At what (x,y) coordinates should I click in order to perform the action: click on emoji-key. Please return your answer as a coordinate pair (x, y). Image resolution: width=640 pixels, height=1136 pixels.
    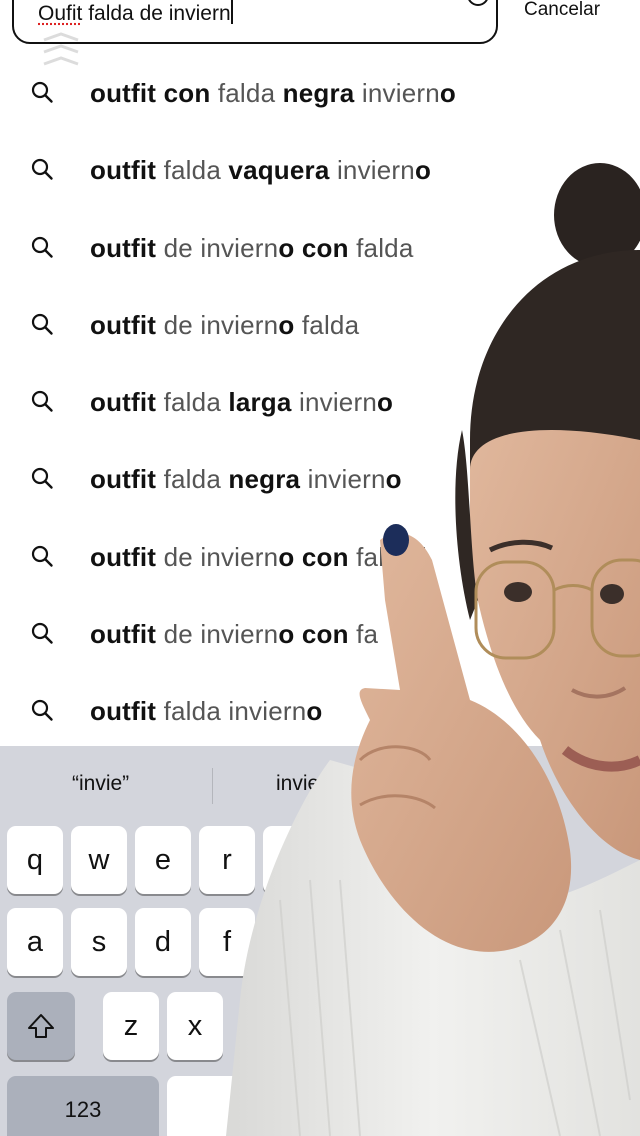
    Looking at the image, I should click on (212, 1106).